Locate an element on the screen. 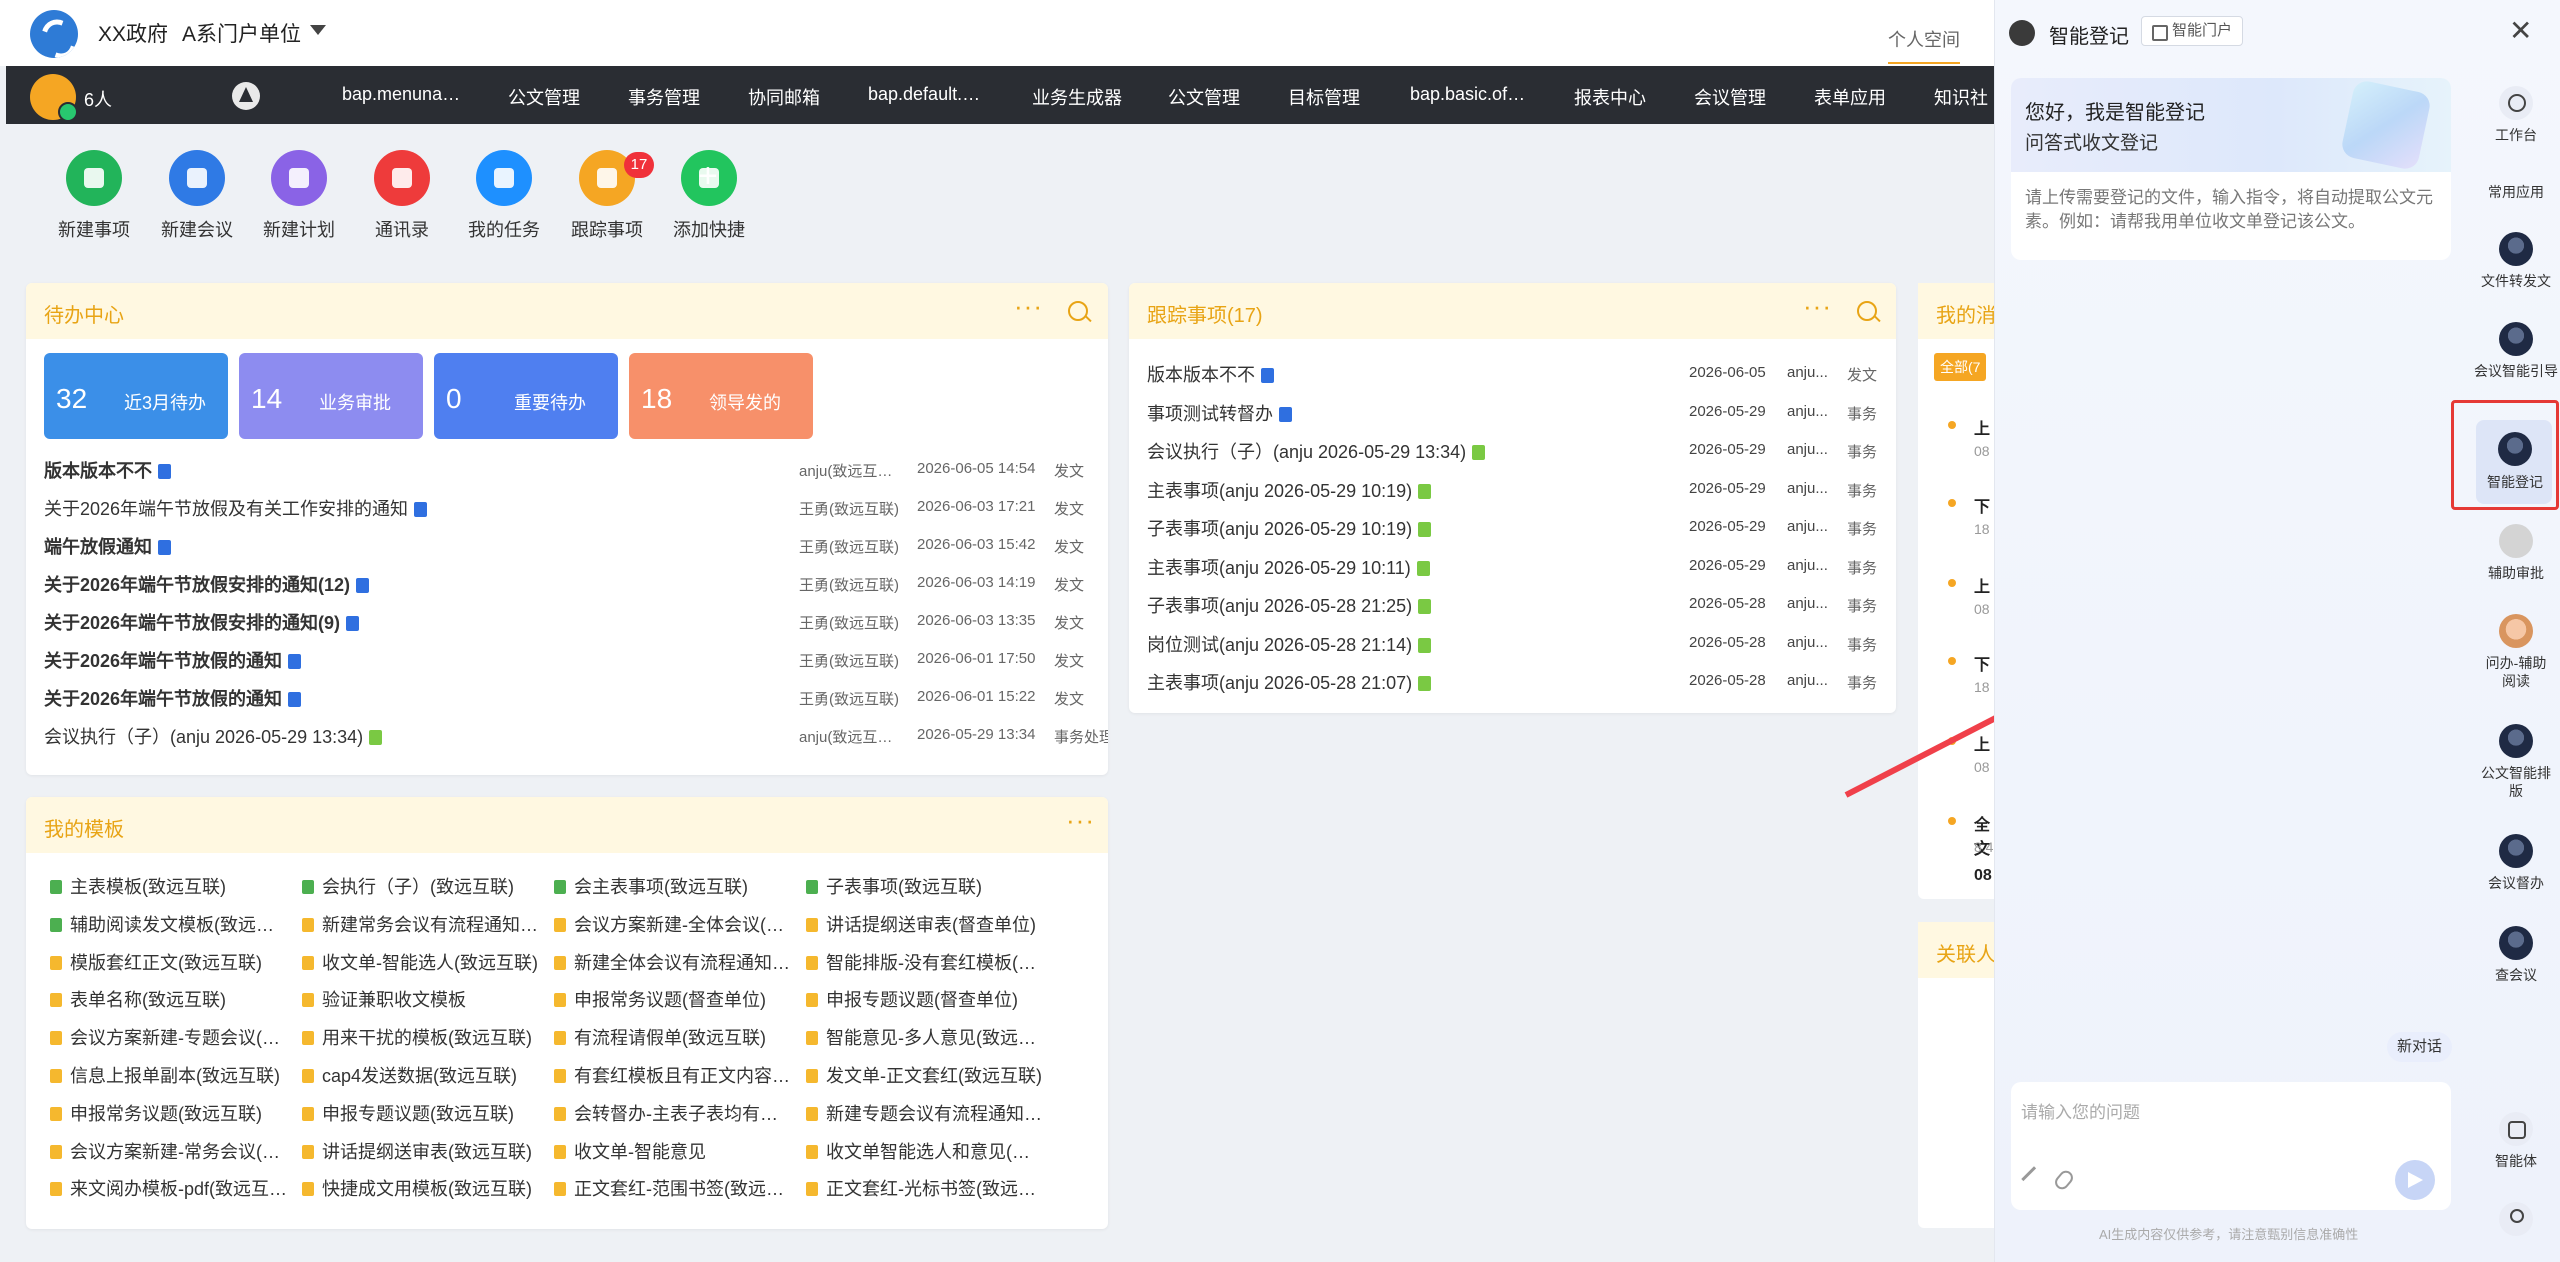 Image resolution: width=2560 pixels, height=1262 pixels. rail-assist-read: 问办-辅助阅读 is located at coordinates (2515, 652).